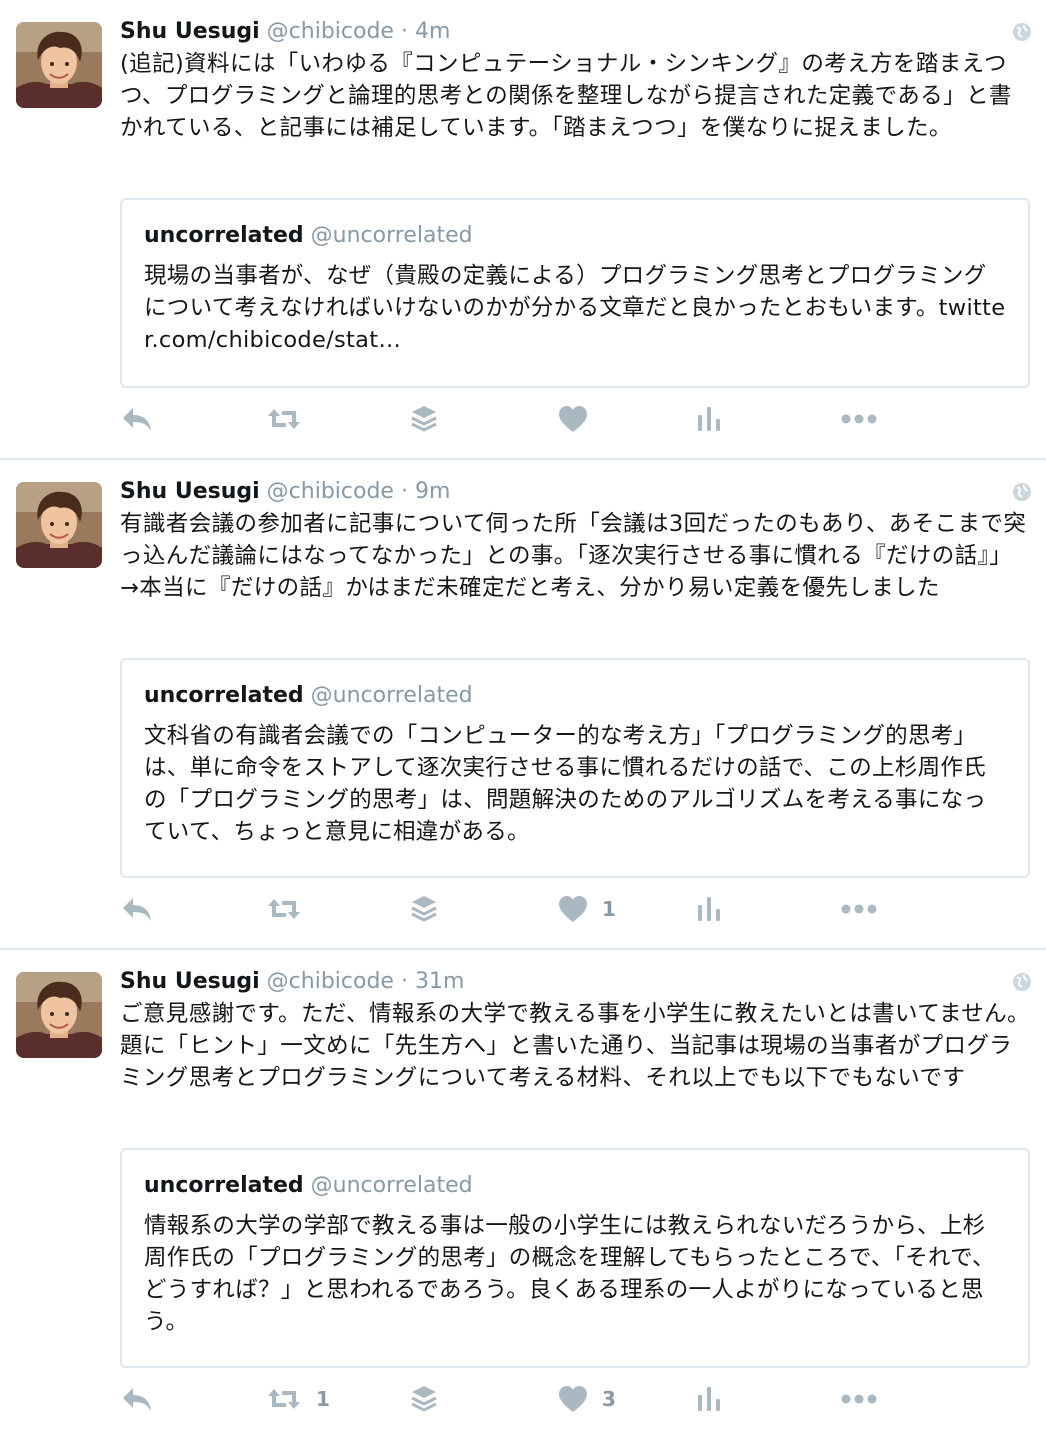 This screenshot has width=1046, height=1434. I want to click on timestamp: 31m, so click(439, 981).